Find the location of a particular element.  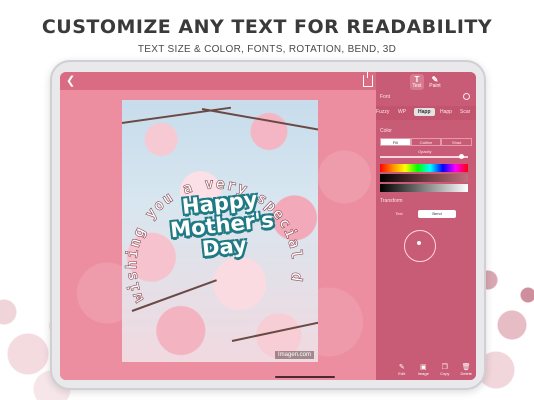

shade-picker is located at coordinates (424, 178).